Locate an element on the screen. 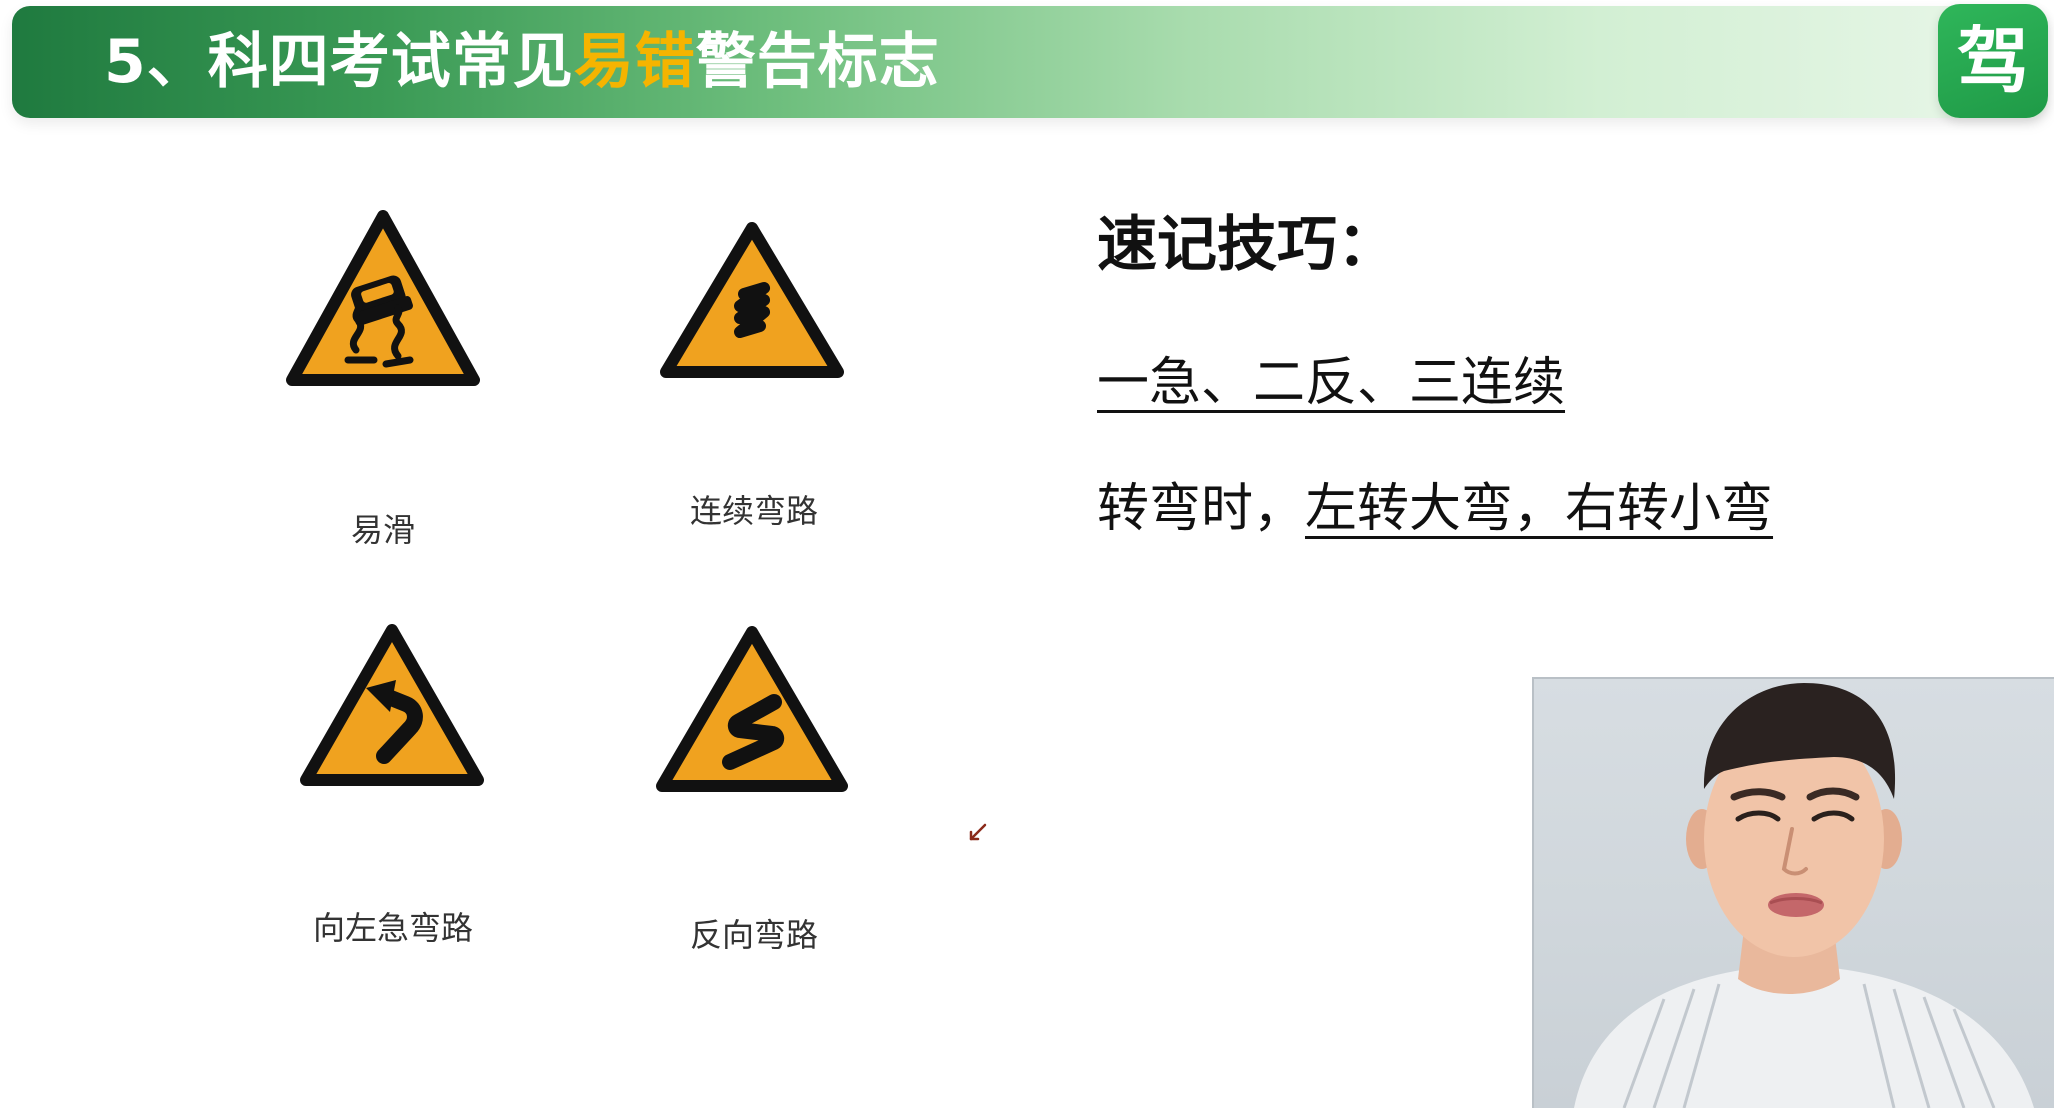  tips-mnemonic: 一急、二反、三连续 is located at coordinates (1331, 377).